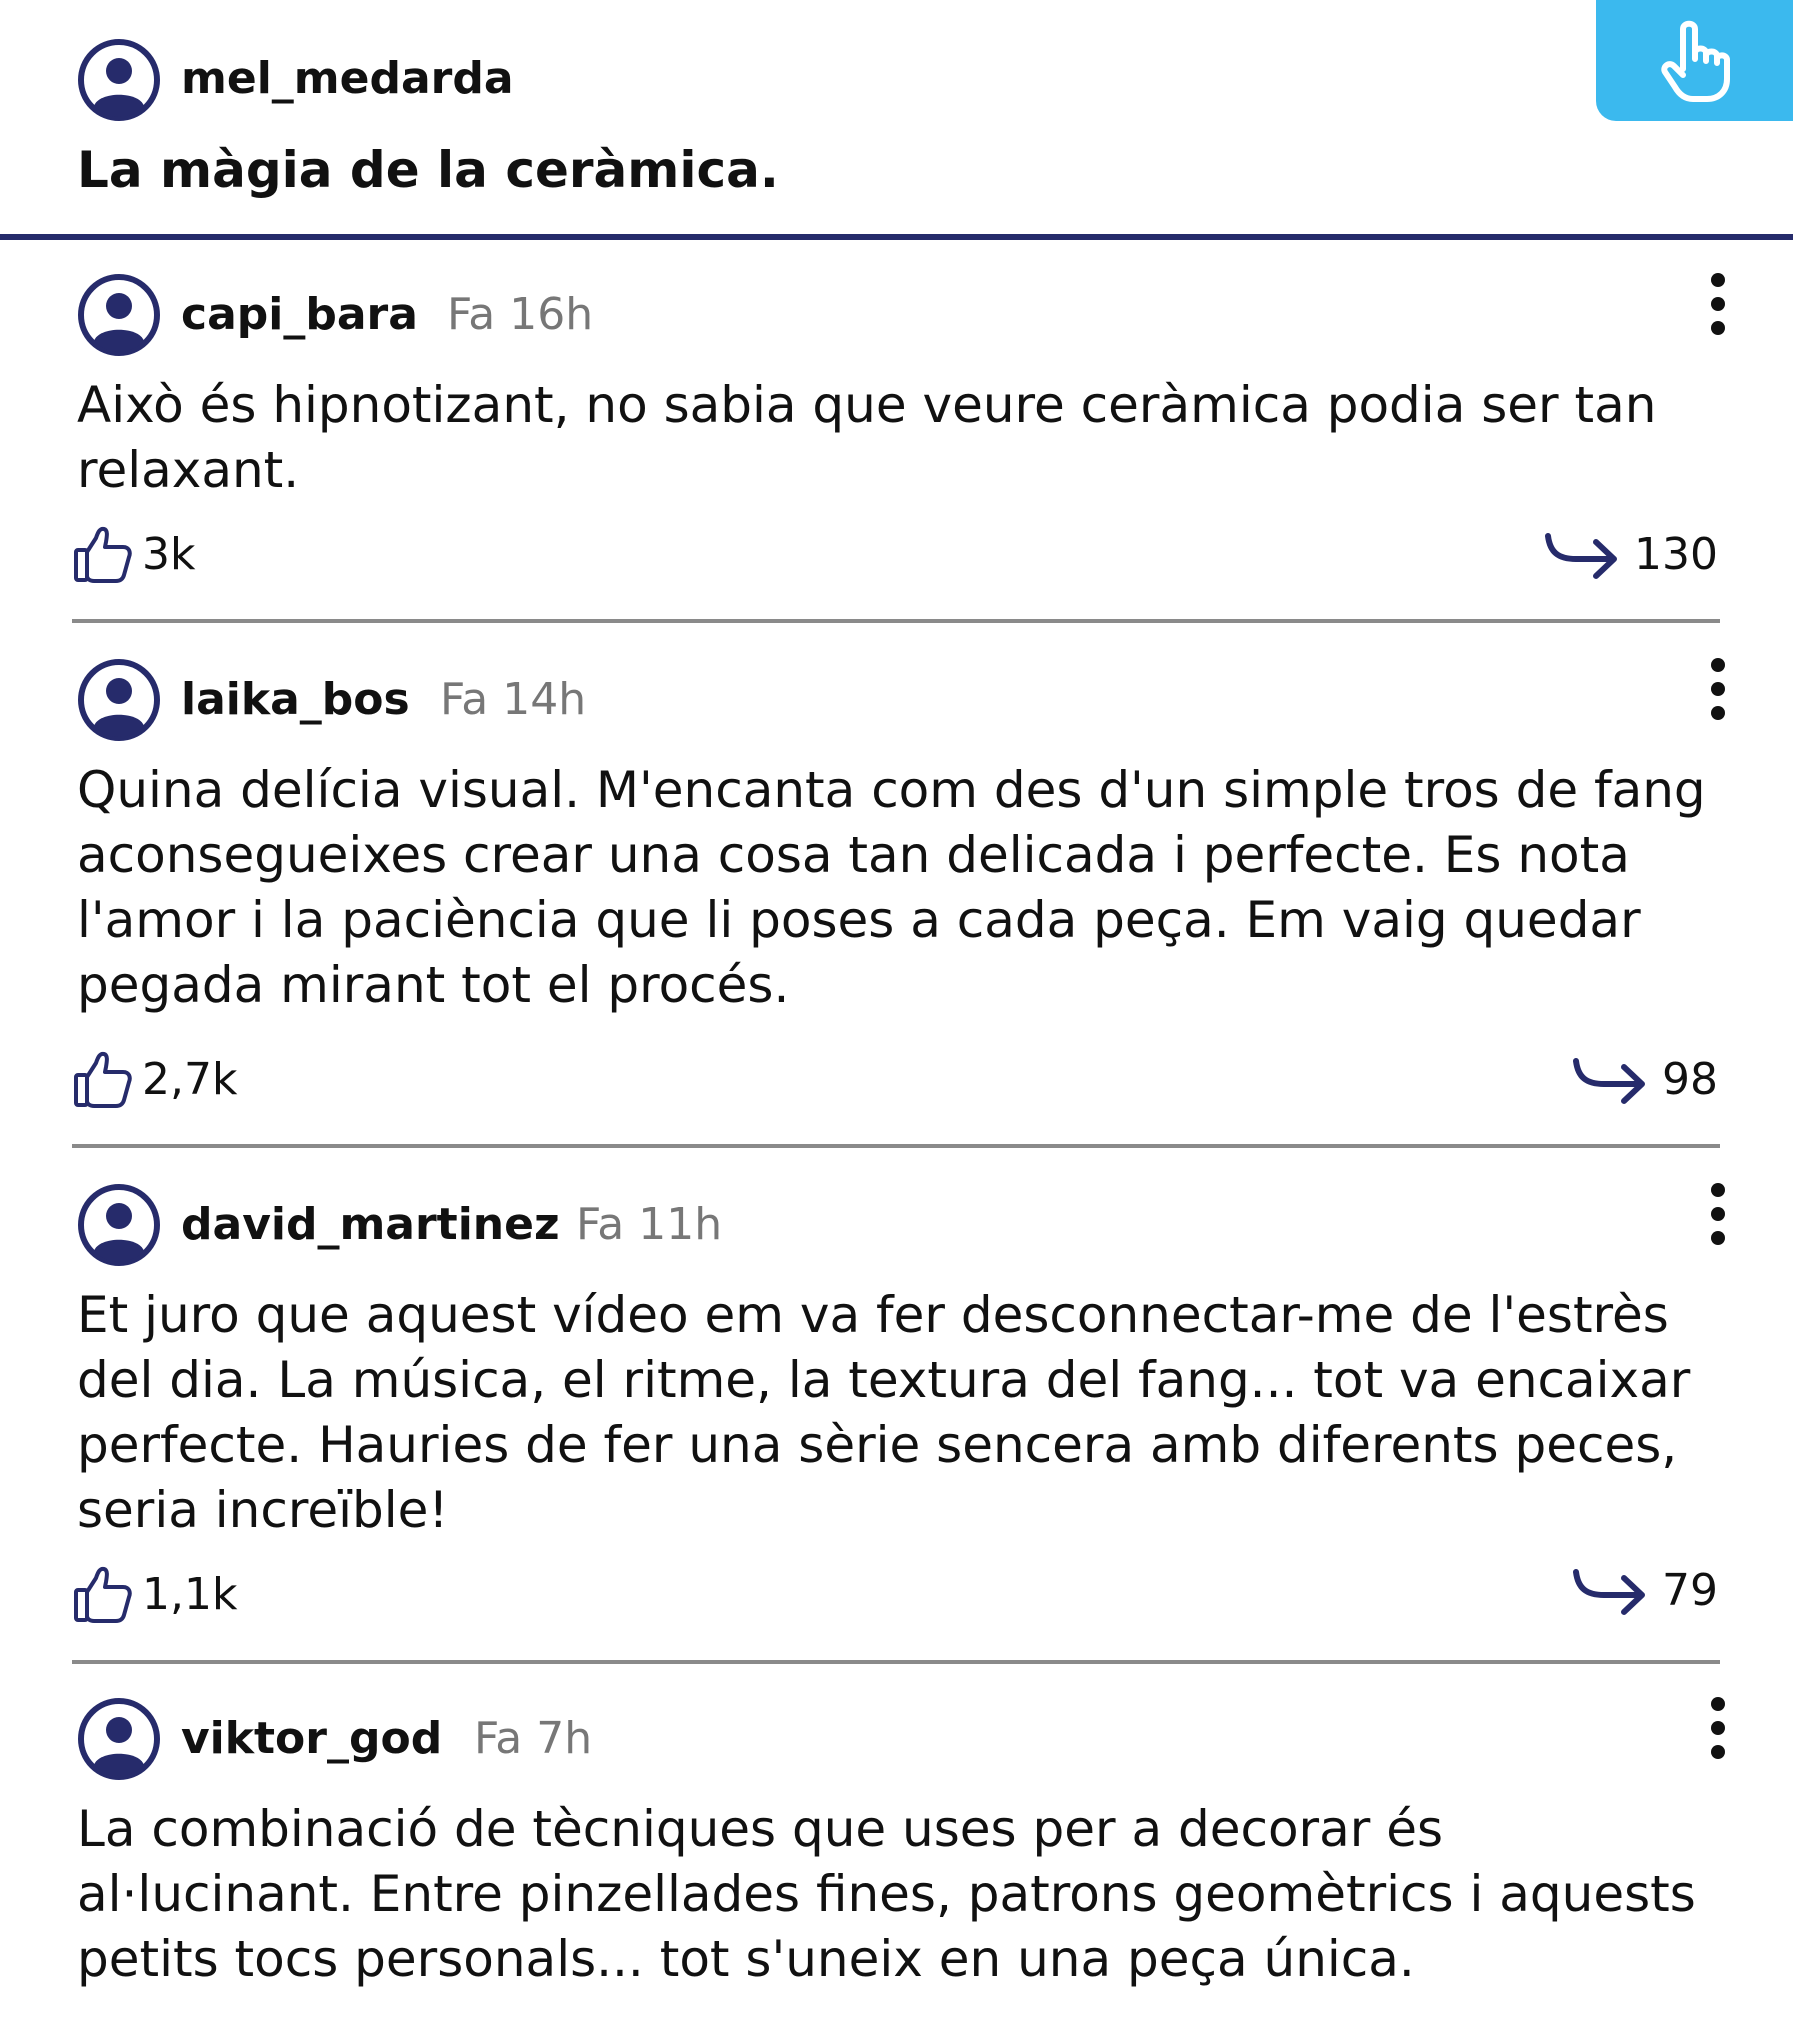 The width and height of the screenshot is (1793, 2022). I want to click on header-divider, so click(896, 237).